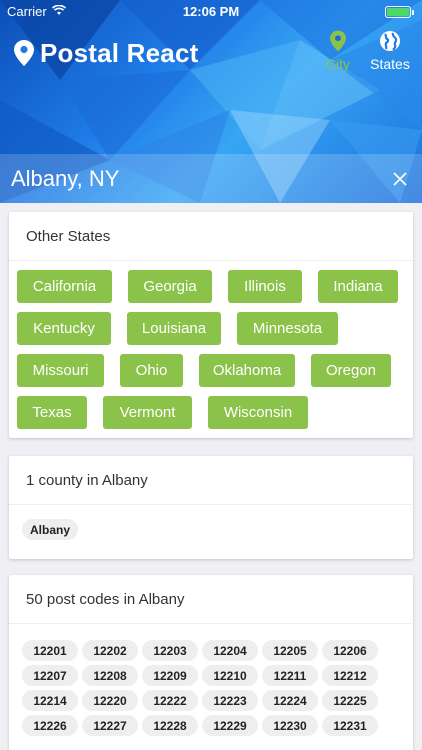 The image size is (422, 750). What do you see at coordinates (110, 650) in the screenshot?
I see `post-code-chip: 12202` at bounding box center [110, 650].